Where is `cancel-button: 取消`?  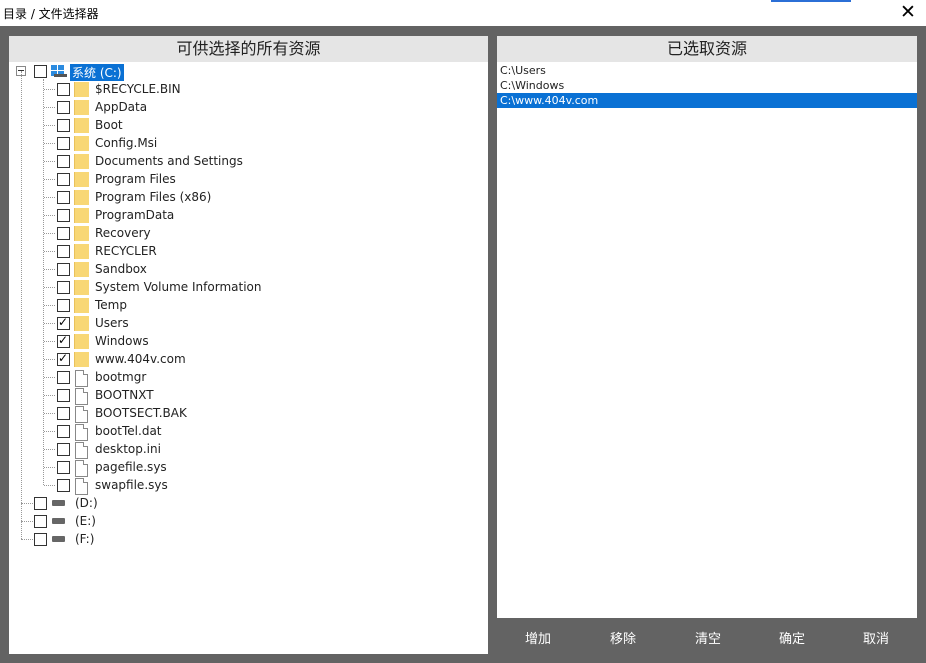 cancel-button: 取消 is located at coordinates (876, 640).